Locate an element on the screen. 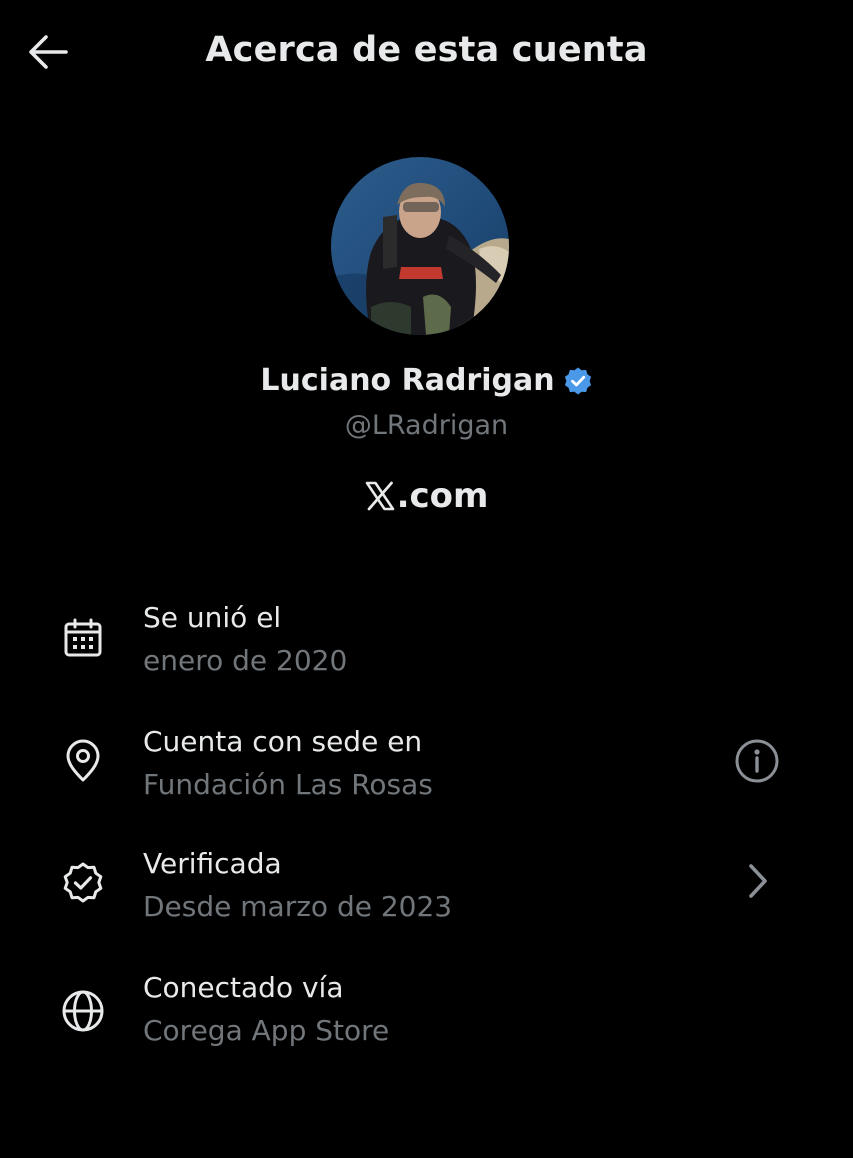  handle: @LRadrigan is located at coordinates (426, 425).